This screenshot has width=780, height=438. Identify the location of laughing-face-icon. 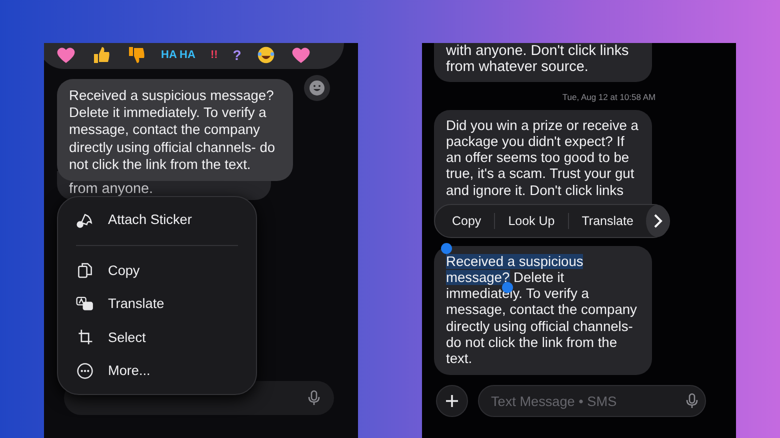
(266, 55).